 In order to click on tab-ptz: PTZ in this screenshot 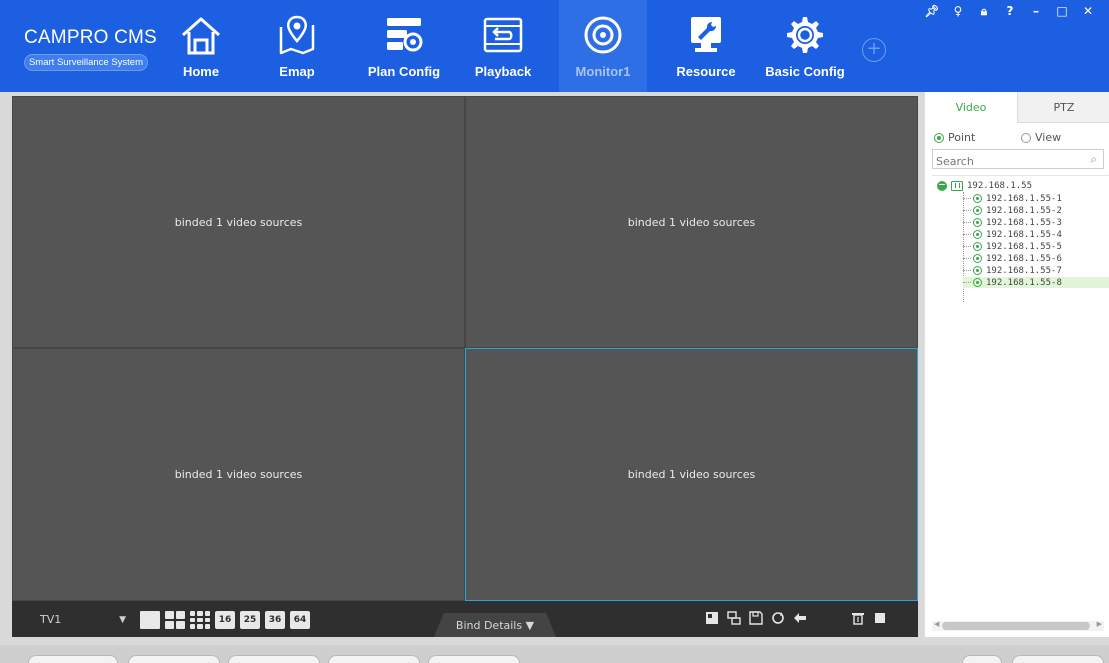, I will do `click(1063, 107)`.